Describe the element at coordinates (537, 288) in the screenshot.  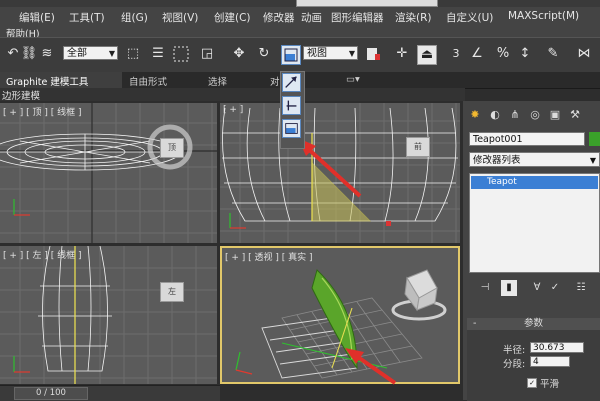
I see `make-unique-icon: ∀` at that location.